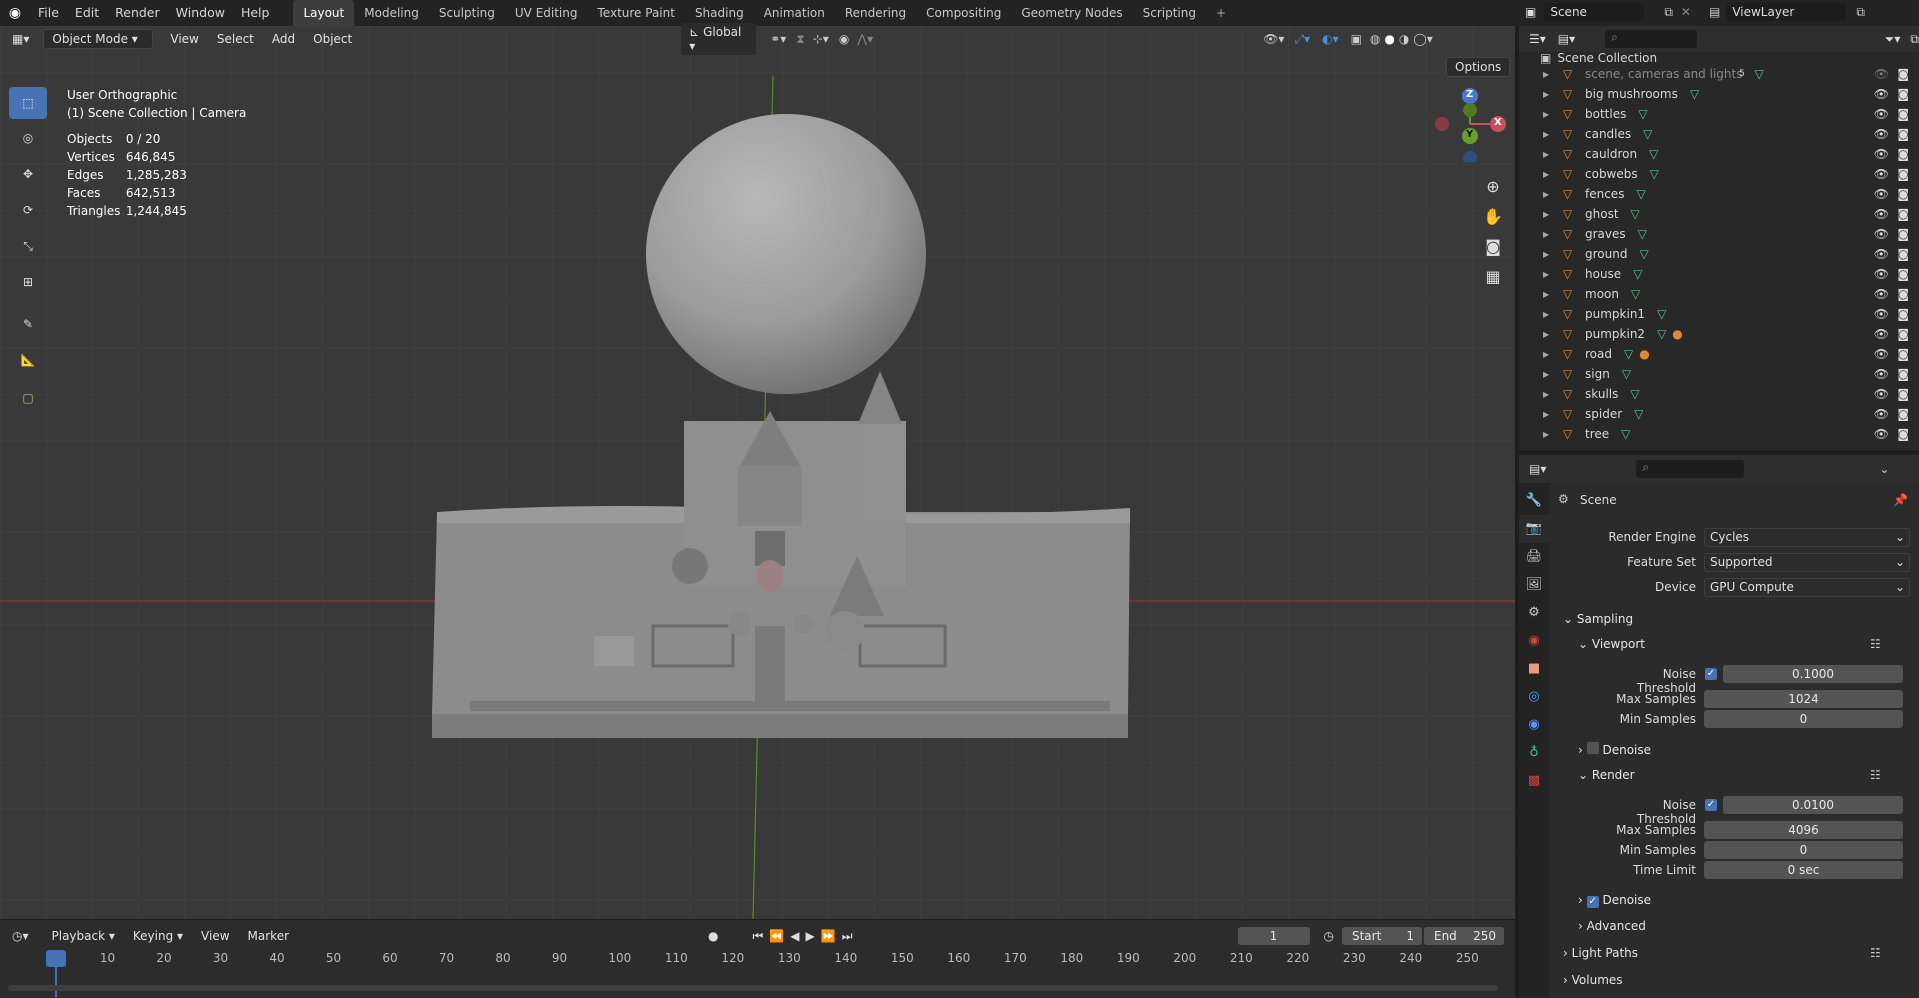 The image size is (1919, 998). Describe the element at coordinates (719, 39) in the screenshot. I see `orientation-dropdown: ⊾ Global ▾` at that location.